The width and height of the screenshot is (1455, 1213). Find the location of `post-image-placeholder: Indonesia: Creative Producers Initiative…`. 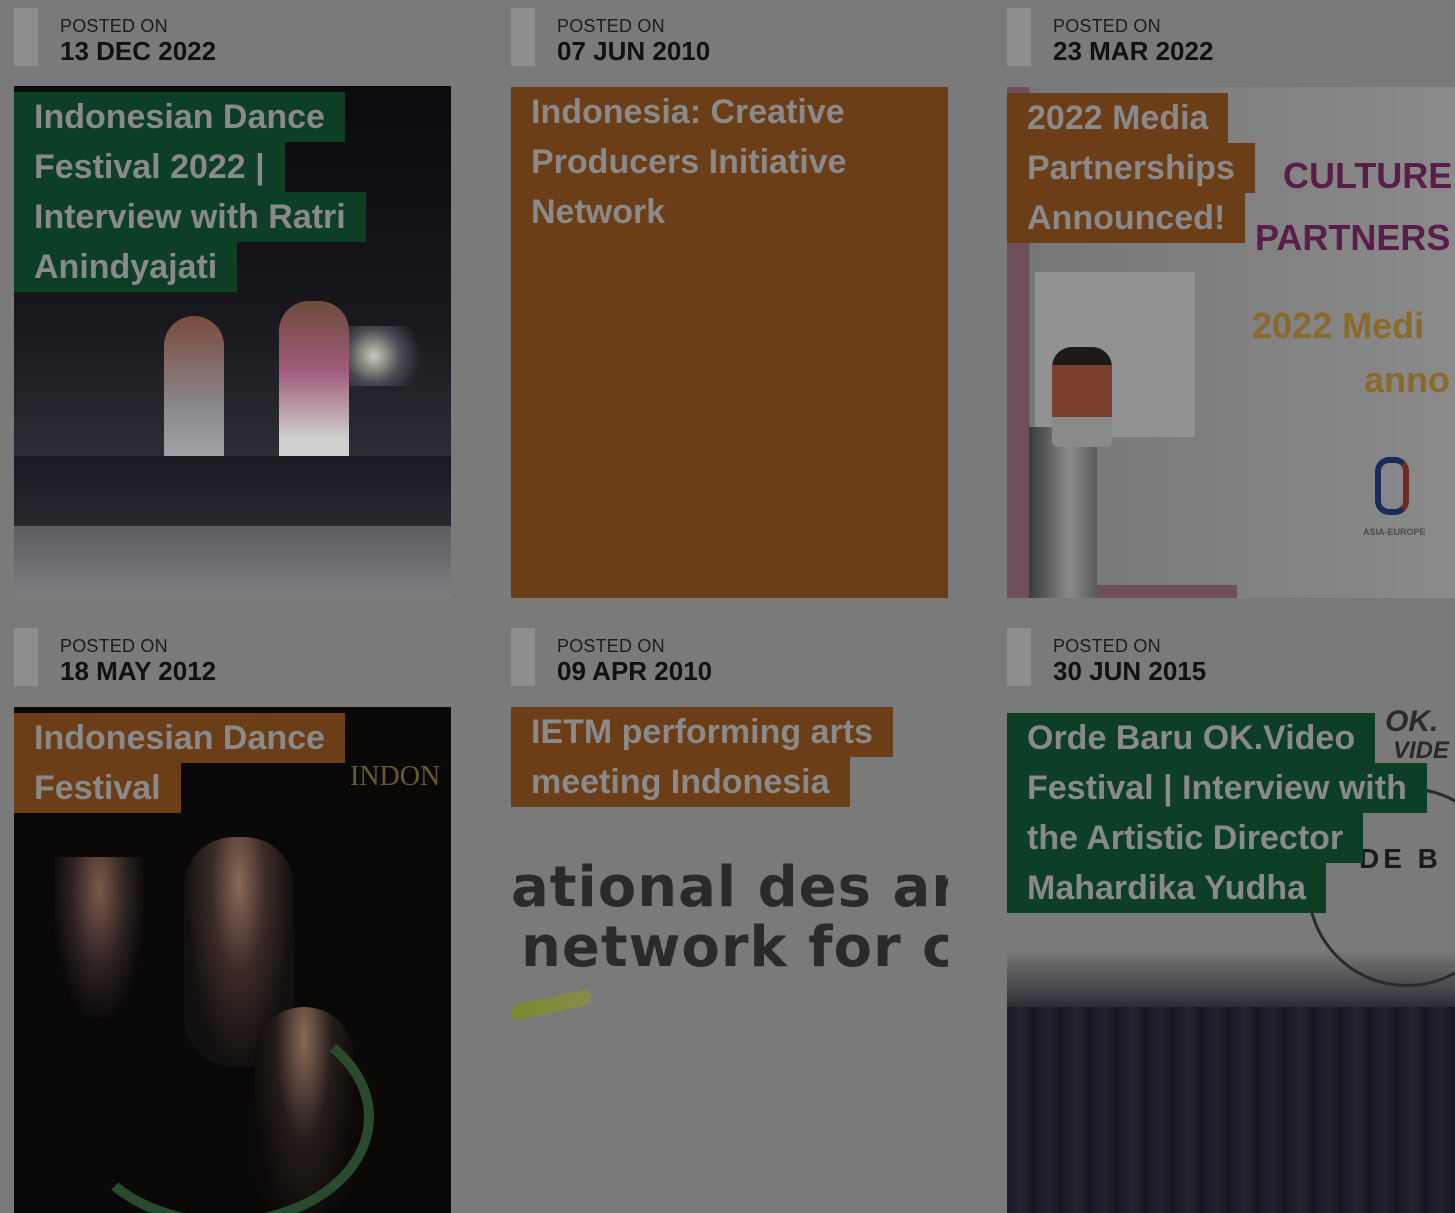

post-image-placeholder: Indonesia: Creative Producers Initiative… is located at coordinates (729, 342).